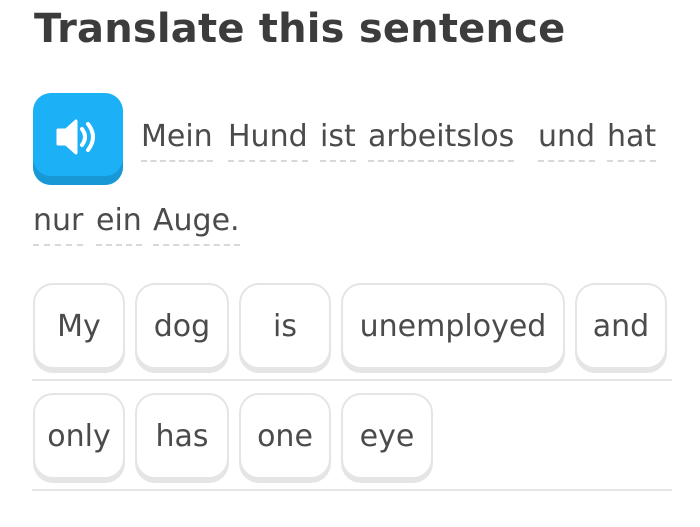 The width and height of the screenshot is (700, 527). What do you see at coordinates (268, 141) in the screenshot?
I see `prompt-word: Hund` at bounding box center [268, 141].